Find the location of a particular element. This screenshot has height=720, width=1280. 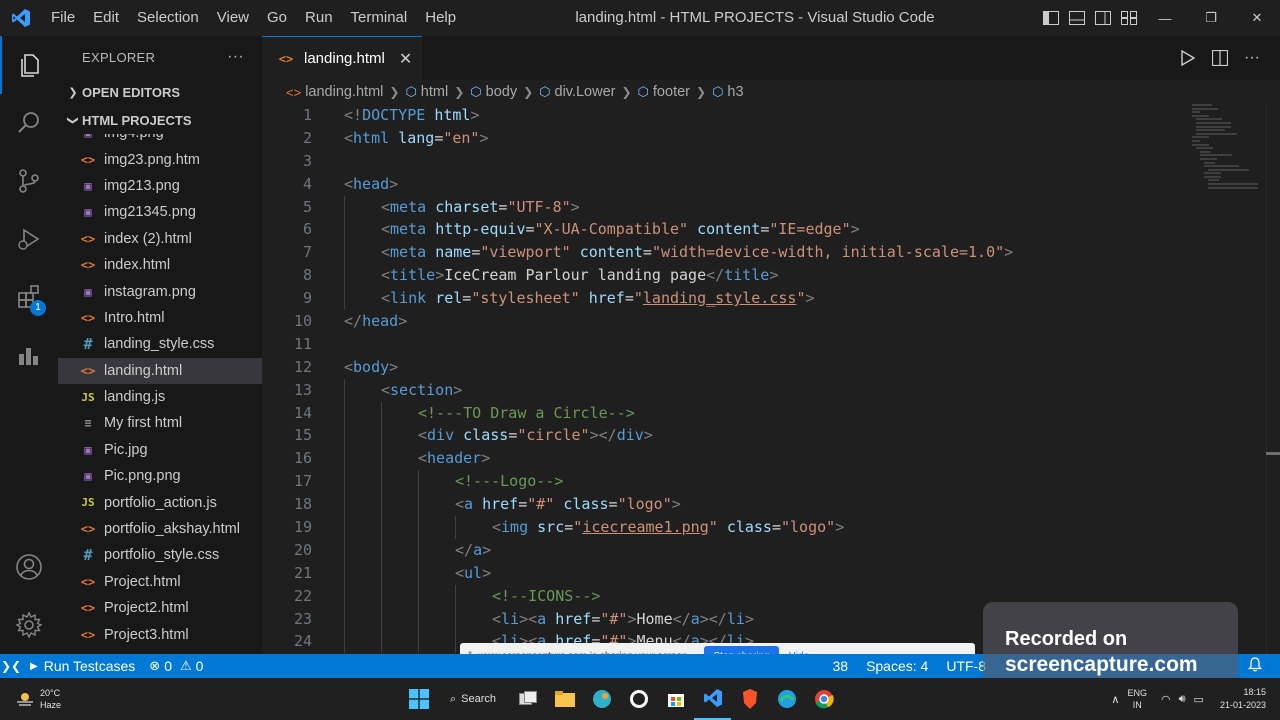

github-icon is located at coordinates (638, 699).